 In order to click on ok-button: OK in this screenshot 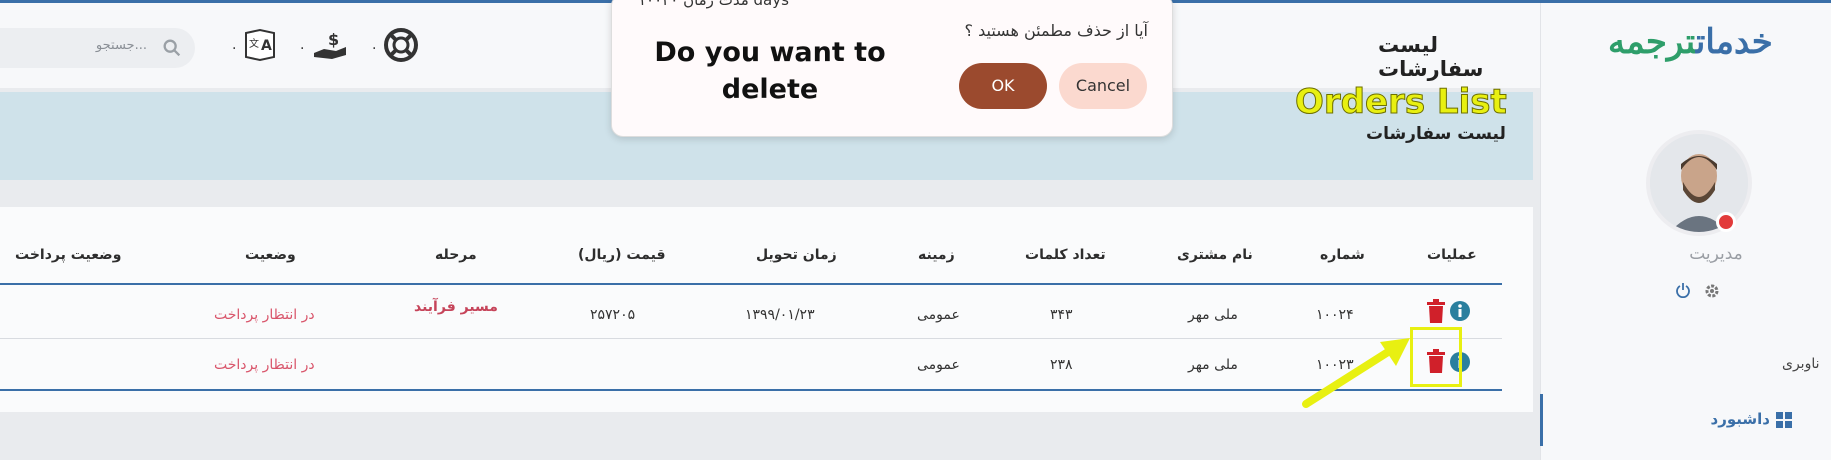, I will do `click(1003, 86)`.